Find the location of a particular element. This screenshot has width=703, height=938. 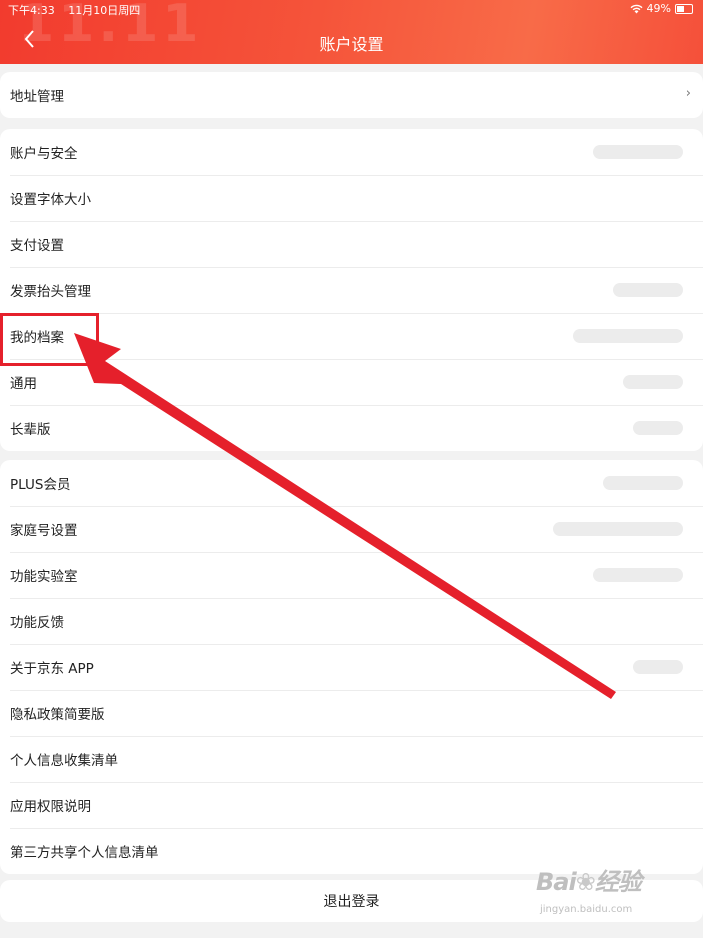

watermark-site: jingyan.baidu.com is located at coordinates (586, 909).